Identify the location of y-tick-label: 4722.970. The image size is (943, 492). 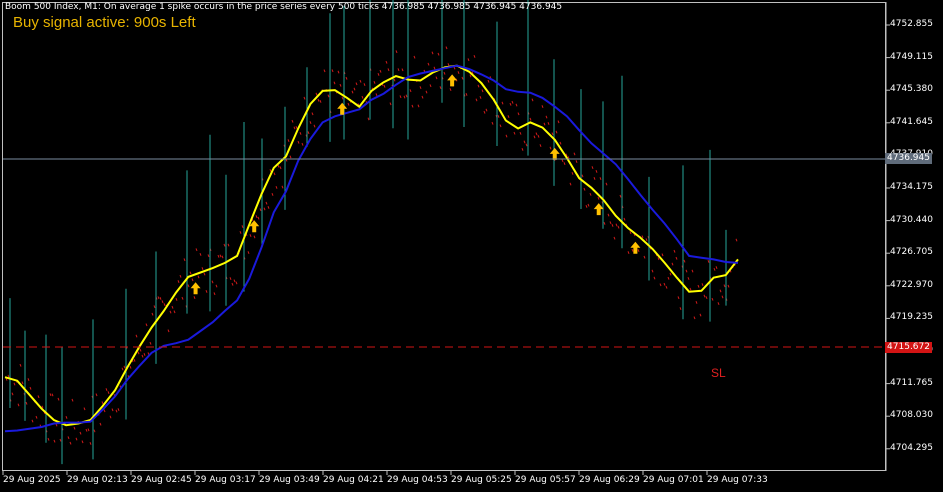
(911, 284).